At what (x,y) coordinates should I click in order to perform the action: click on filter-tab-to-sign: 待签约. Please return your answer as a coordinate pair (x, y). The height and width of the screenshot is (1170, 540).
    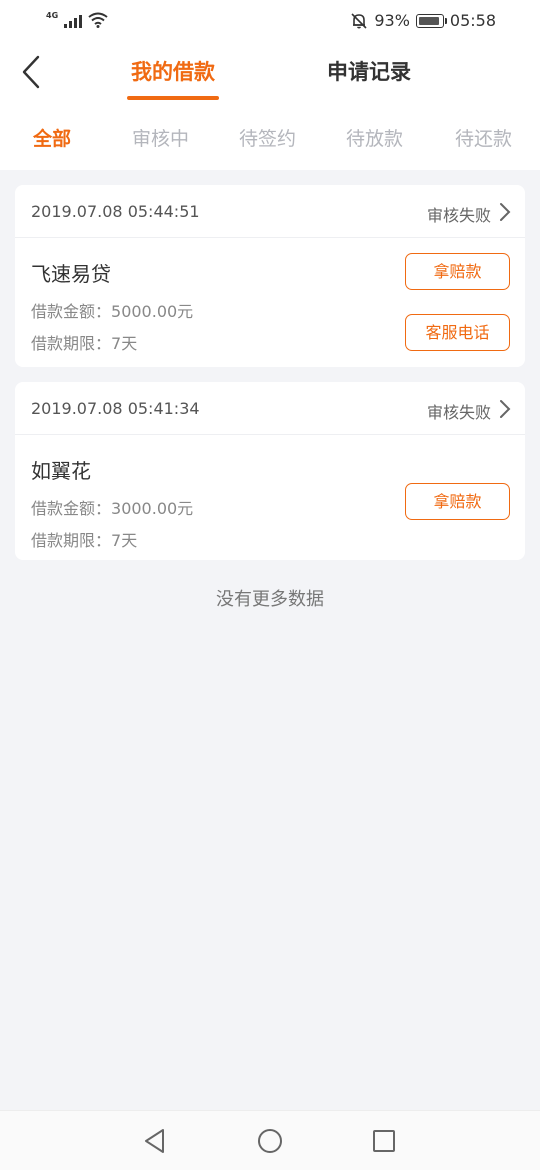
    Looking at the image, I should click on (267, 137).